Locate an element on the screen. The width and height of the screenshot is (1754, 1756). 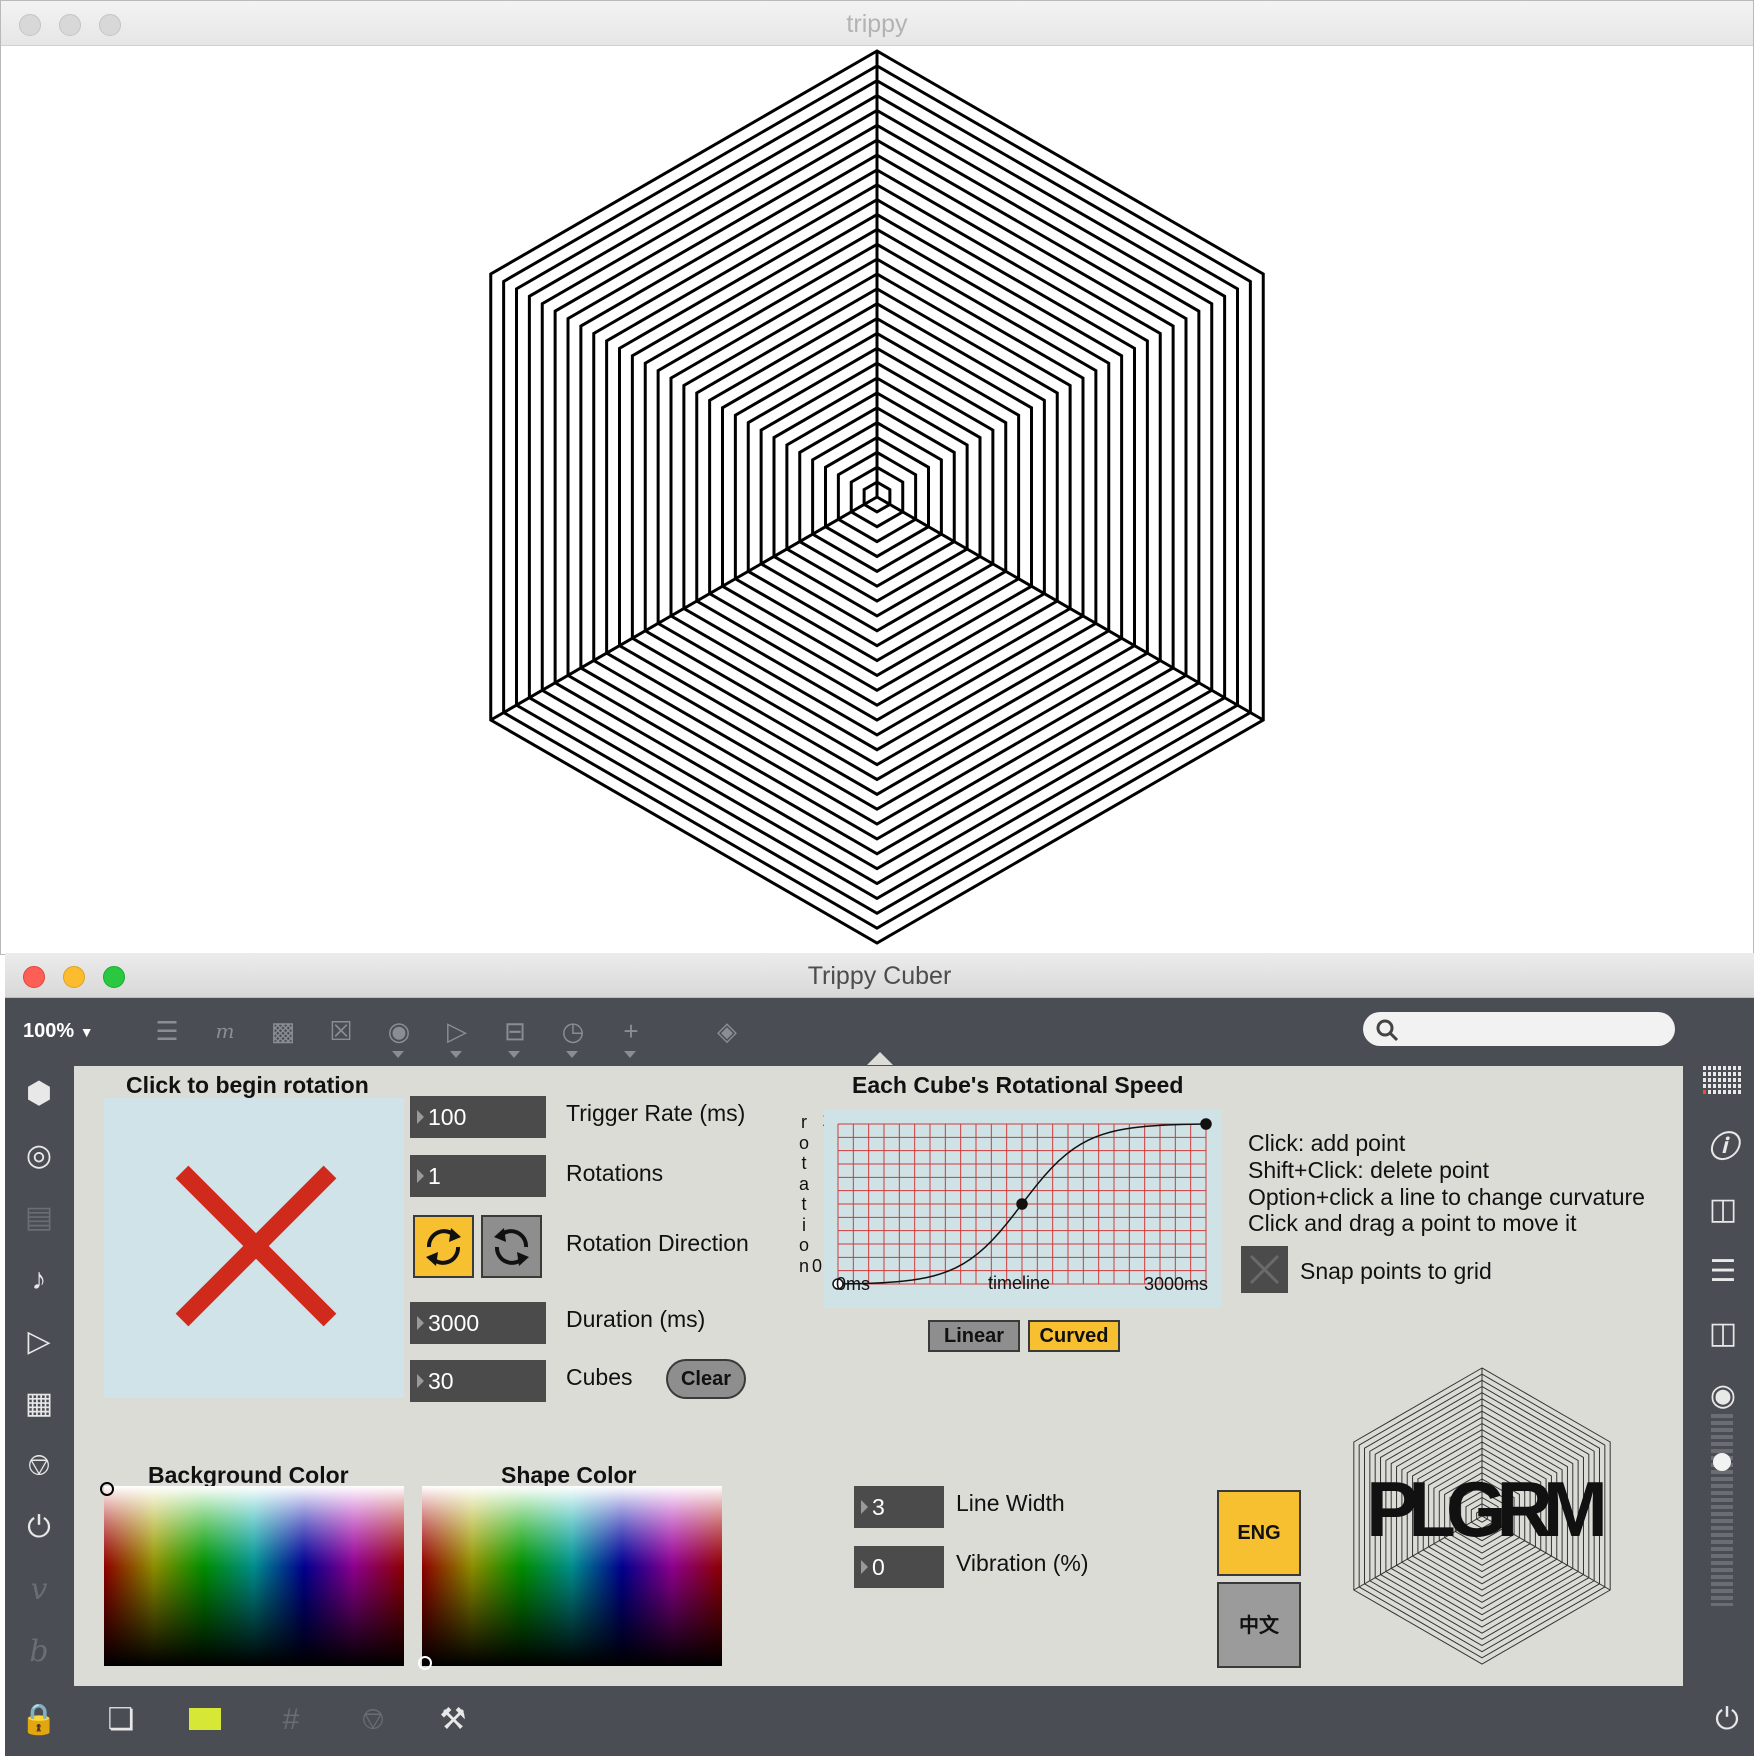
toolbar: 100% ▼ ☰ m ▩ ☒ ◉ ▷ ⊟ ◷ + ◈ is located at coordinates (879, 1032).